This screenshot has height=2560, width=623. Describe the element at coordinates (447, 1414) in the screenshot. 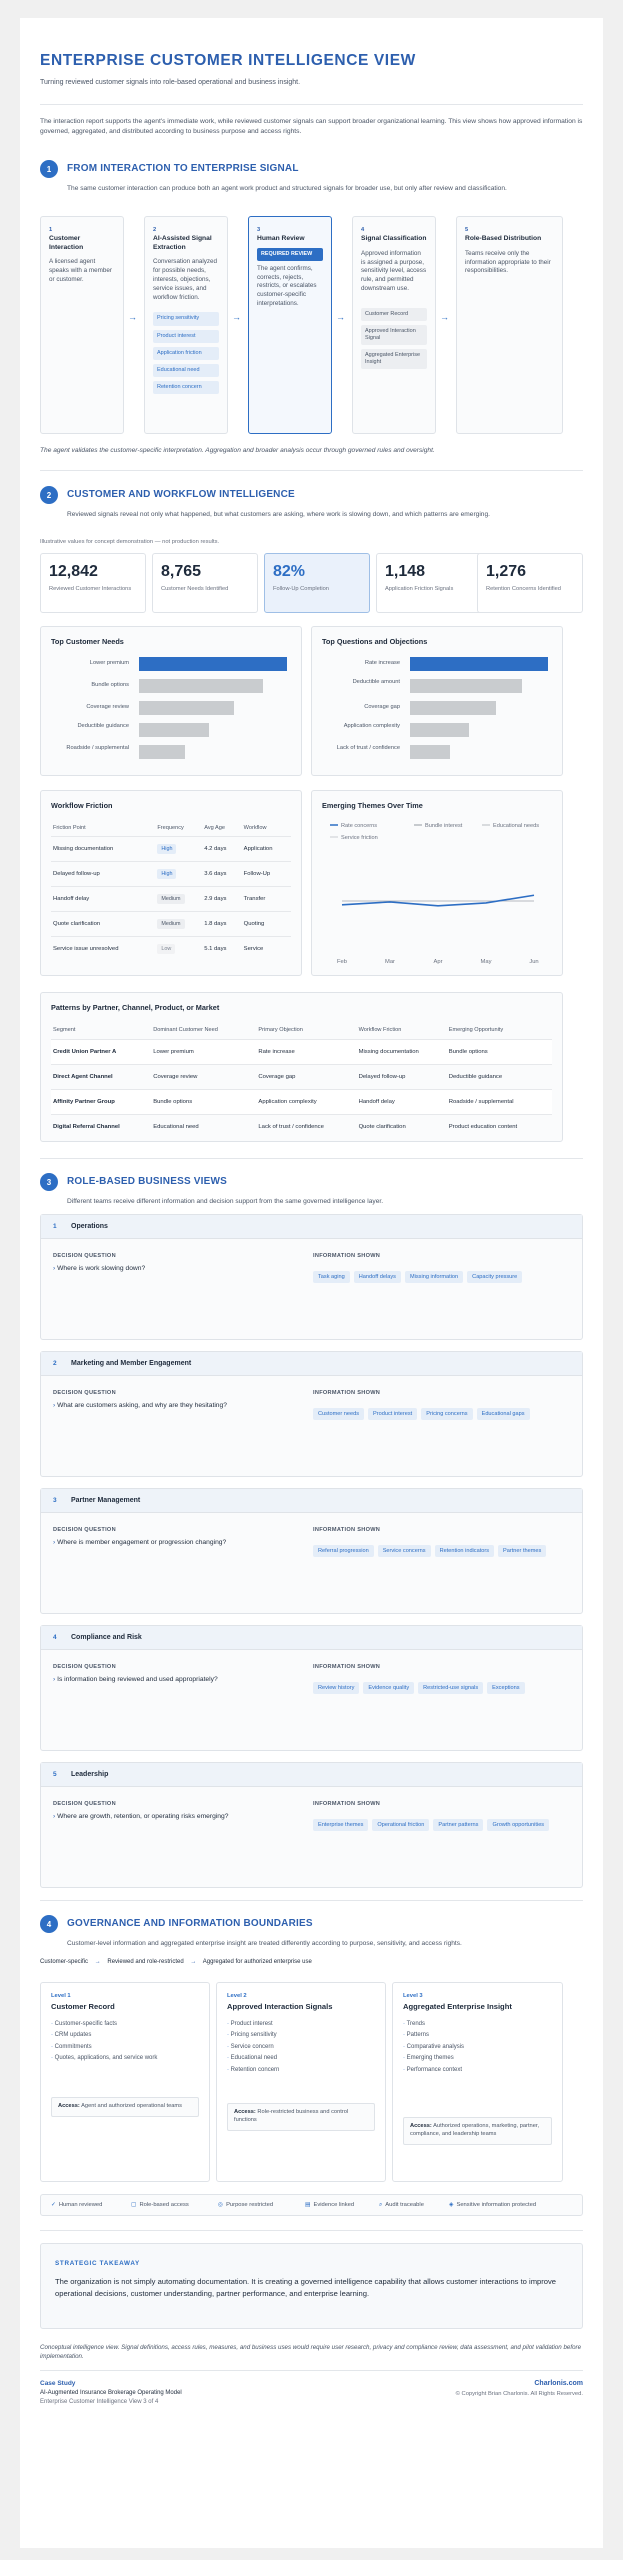

I see `info-tag: Pricing concerns` at that location.